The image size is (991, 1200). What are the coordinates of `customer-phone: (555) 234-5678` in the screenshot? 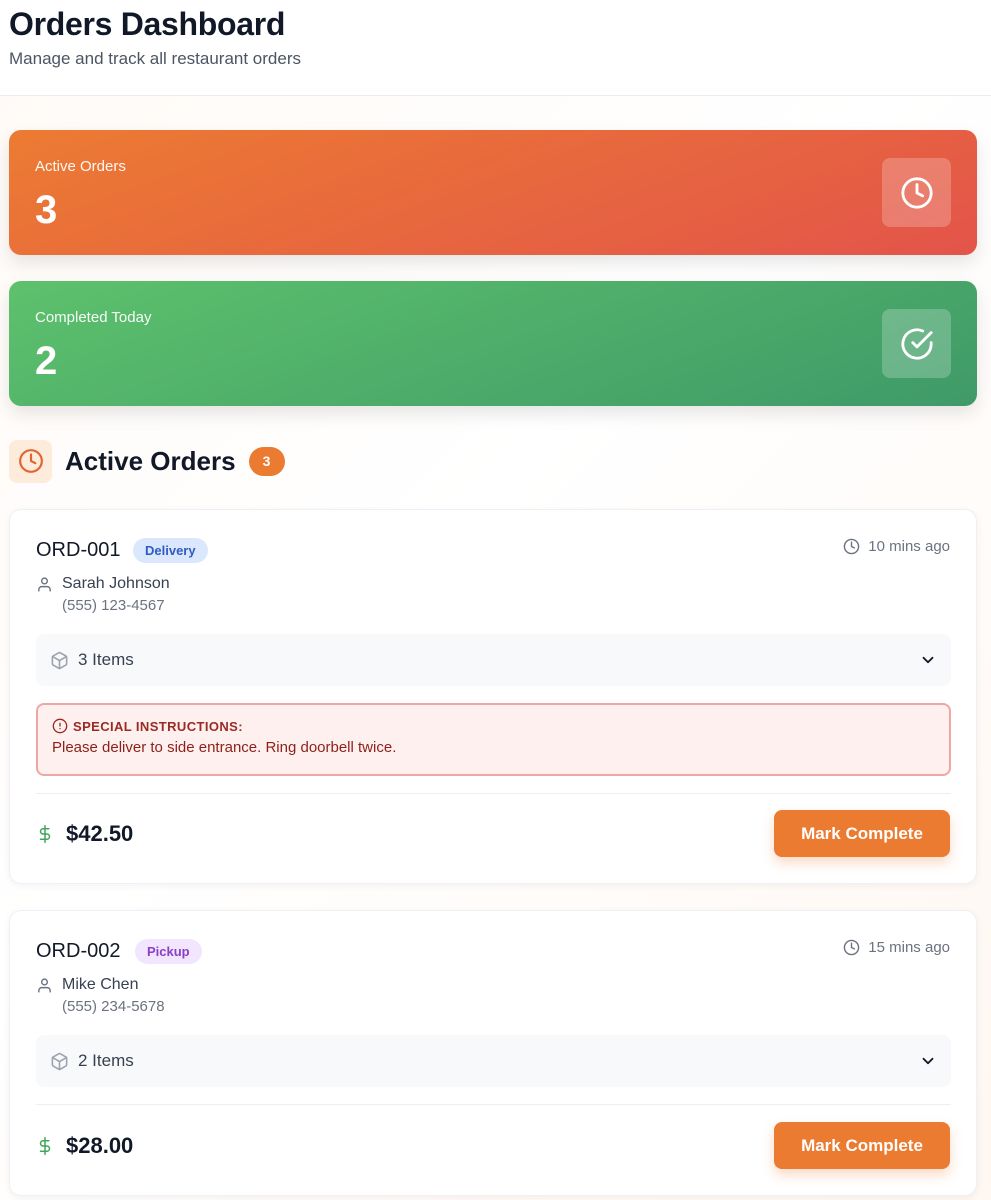 It's located at (113, 1006).